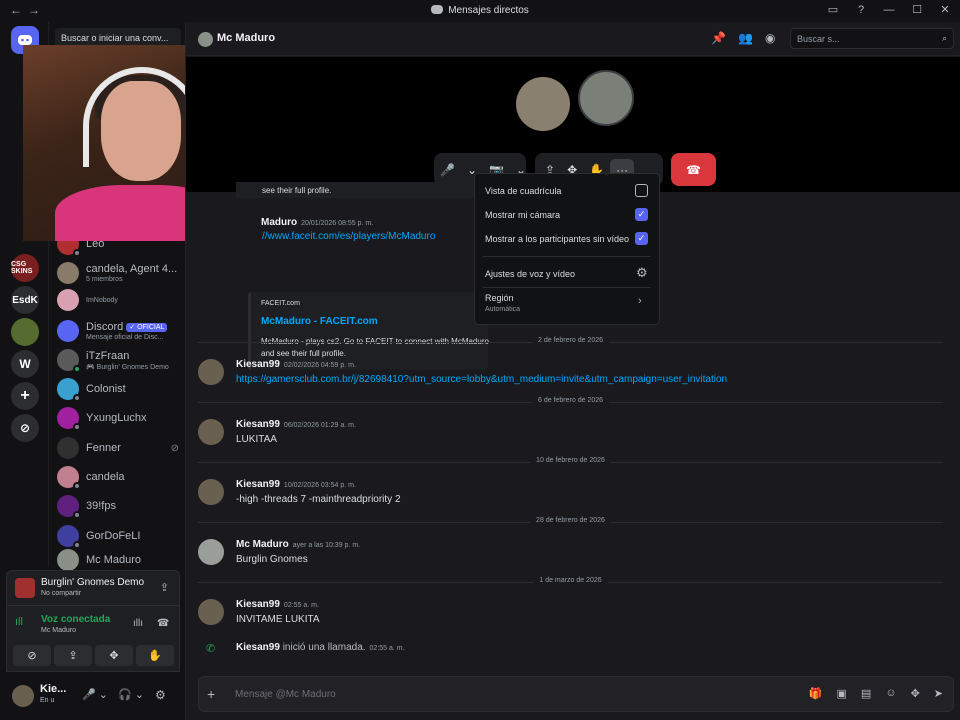  What do you see at coordinates (576, 694) in the screenshot?
I see `message-composer: + Mensaje @Mc Maduro 🎁 ▣ ▤ ☺ ✥ ➤` at bounding box center [576, 694].